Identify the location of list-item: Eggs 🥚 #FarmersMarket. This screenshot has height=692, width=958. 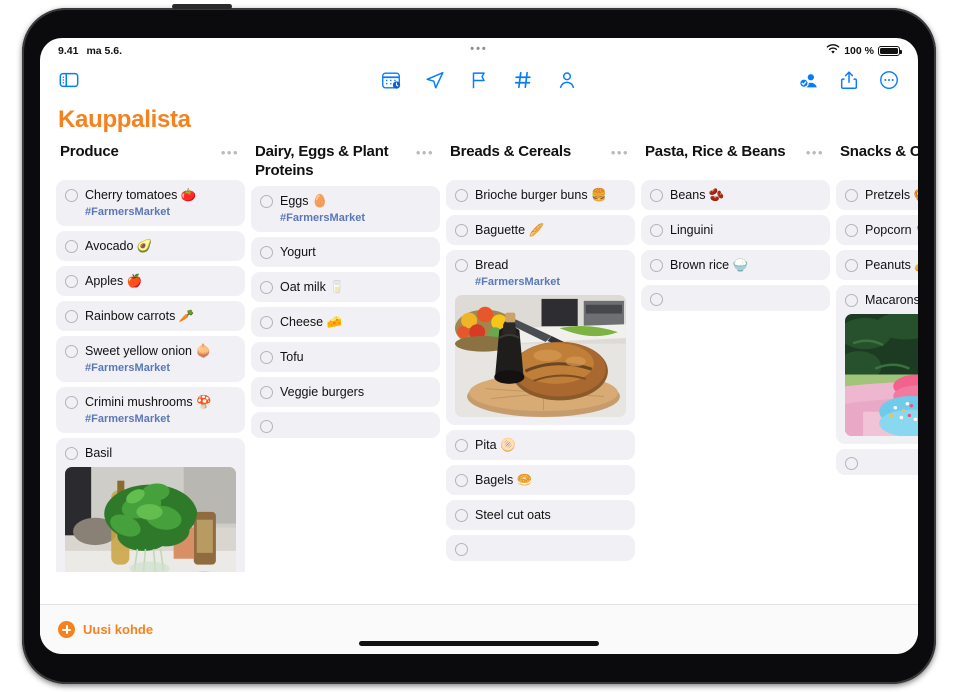
(345, 209).